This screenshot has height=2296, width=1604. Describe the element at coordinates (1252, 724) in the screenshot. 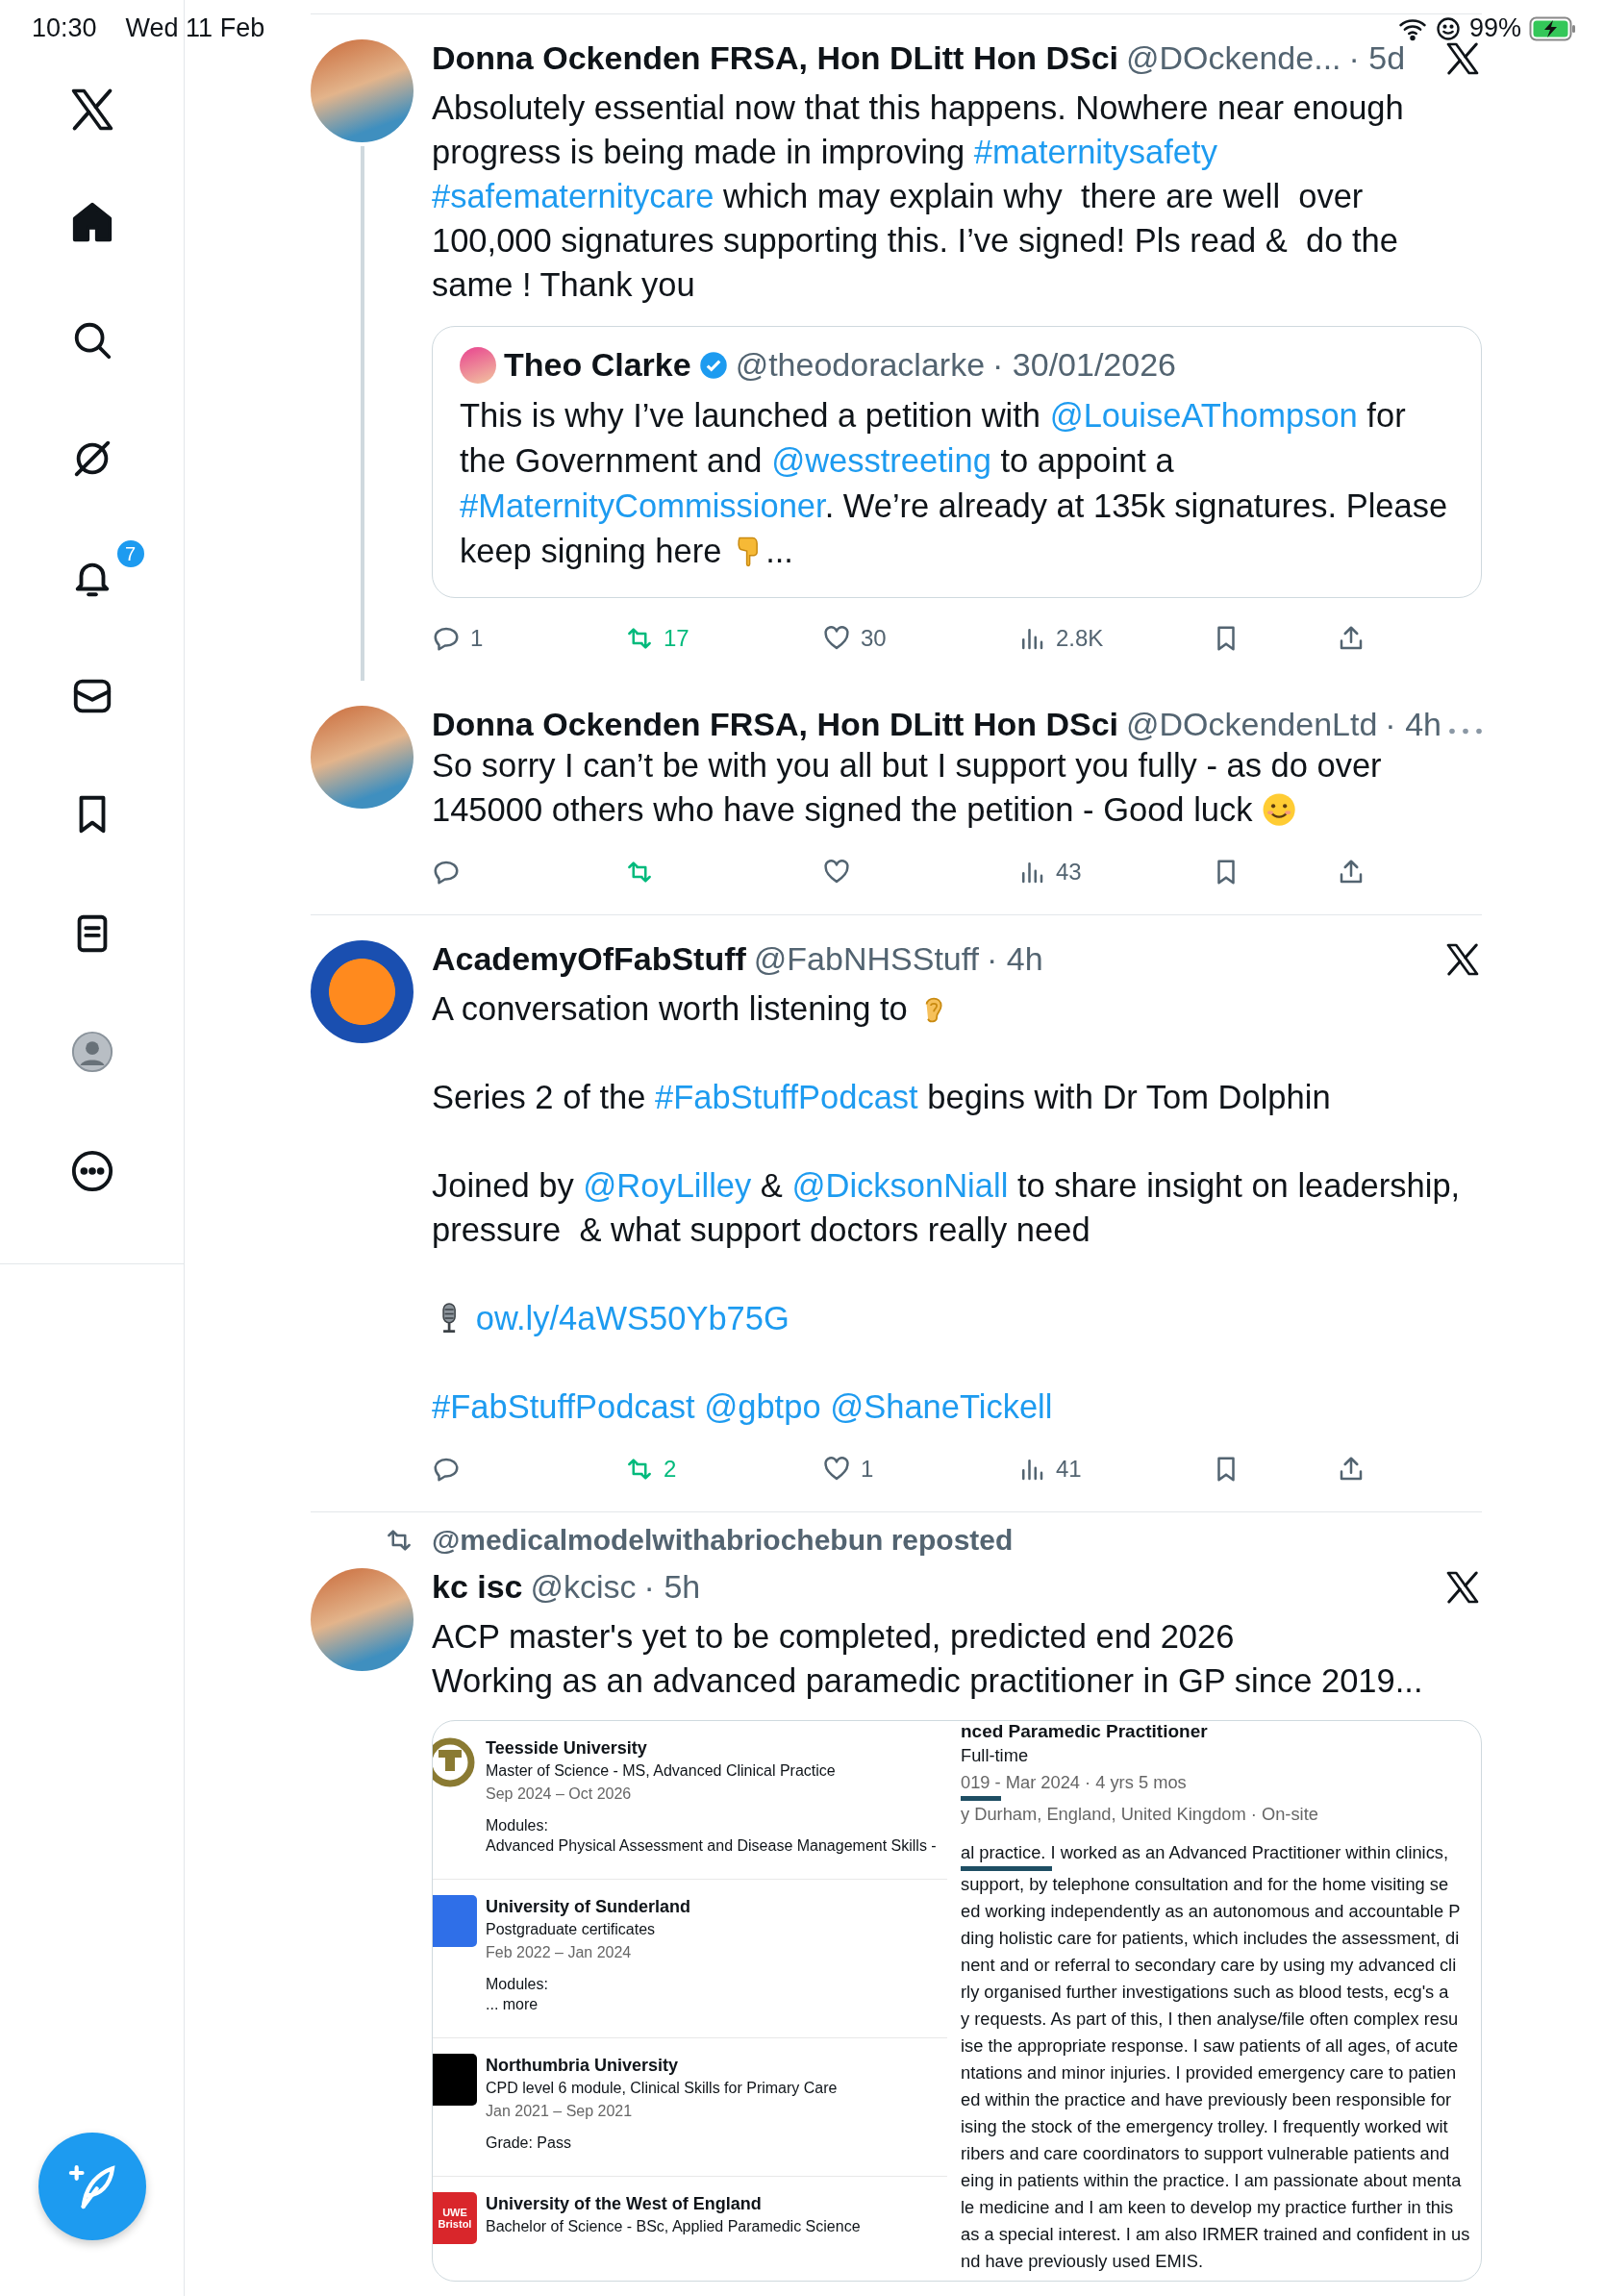

I see `author-handle: @DOckendenLtd` at that location.